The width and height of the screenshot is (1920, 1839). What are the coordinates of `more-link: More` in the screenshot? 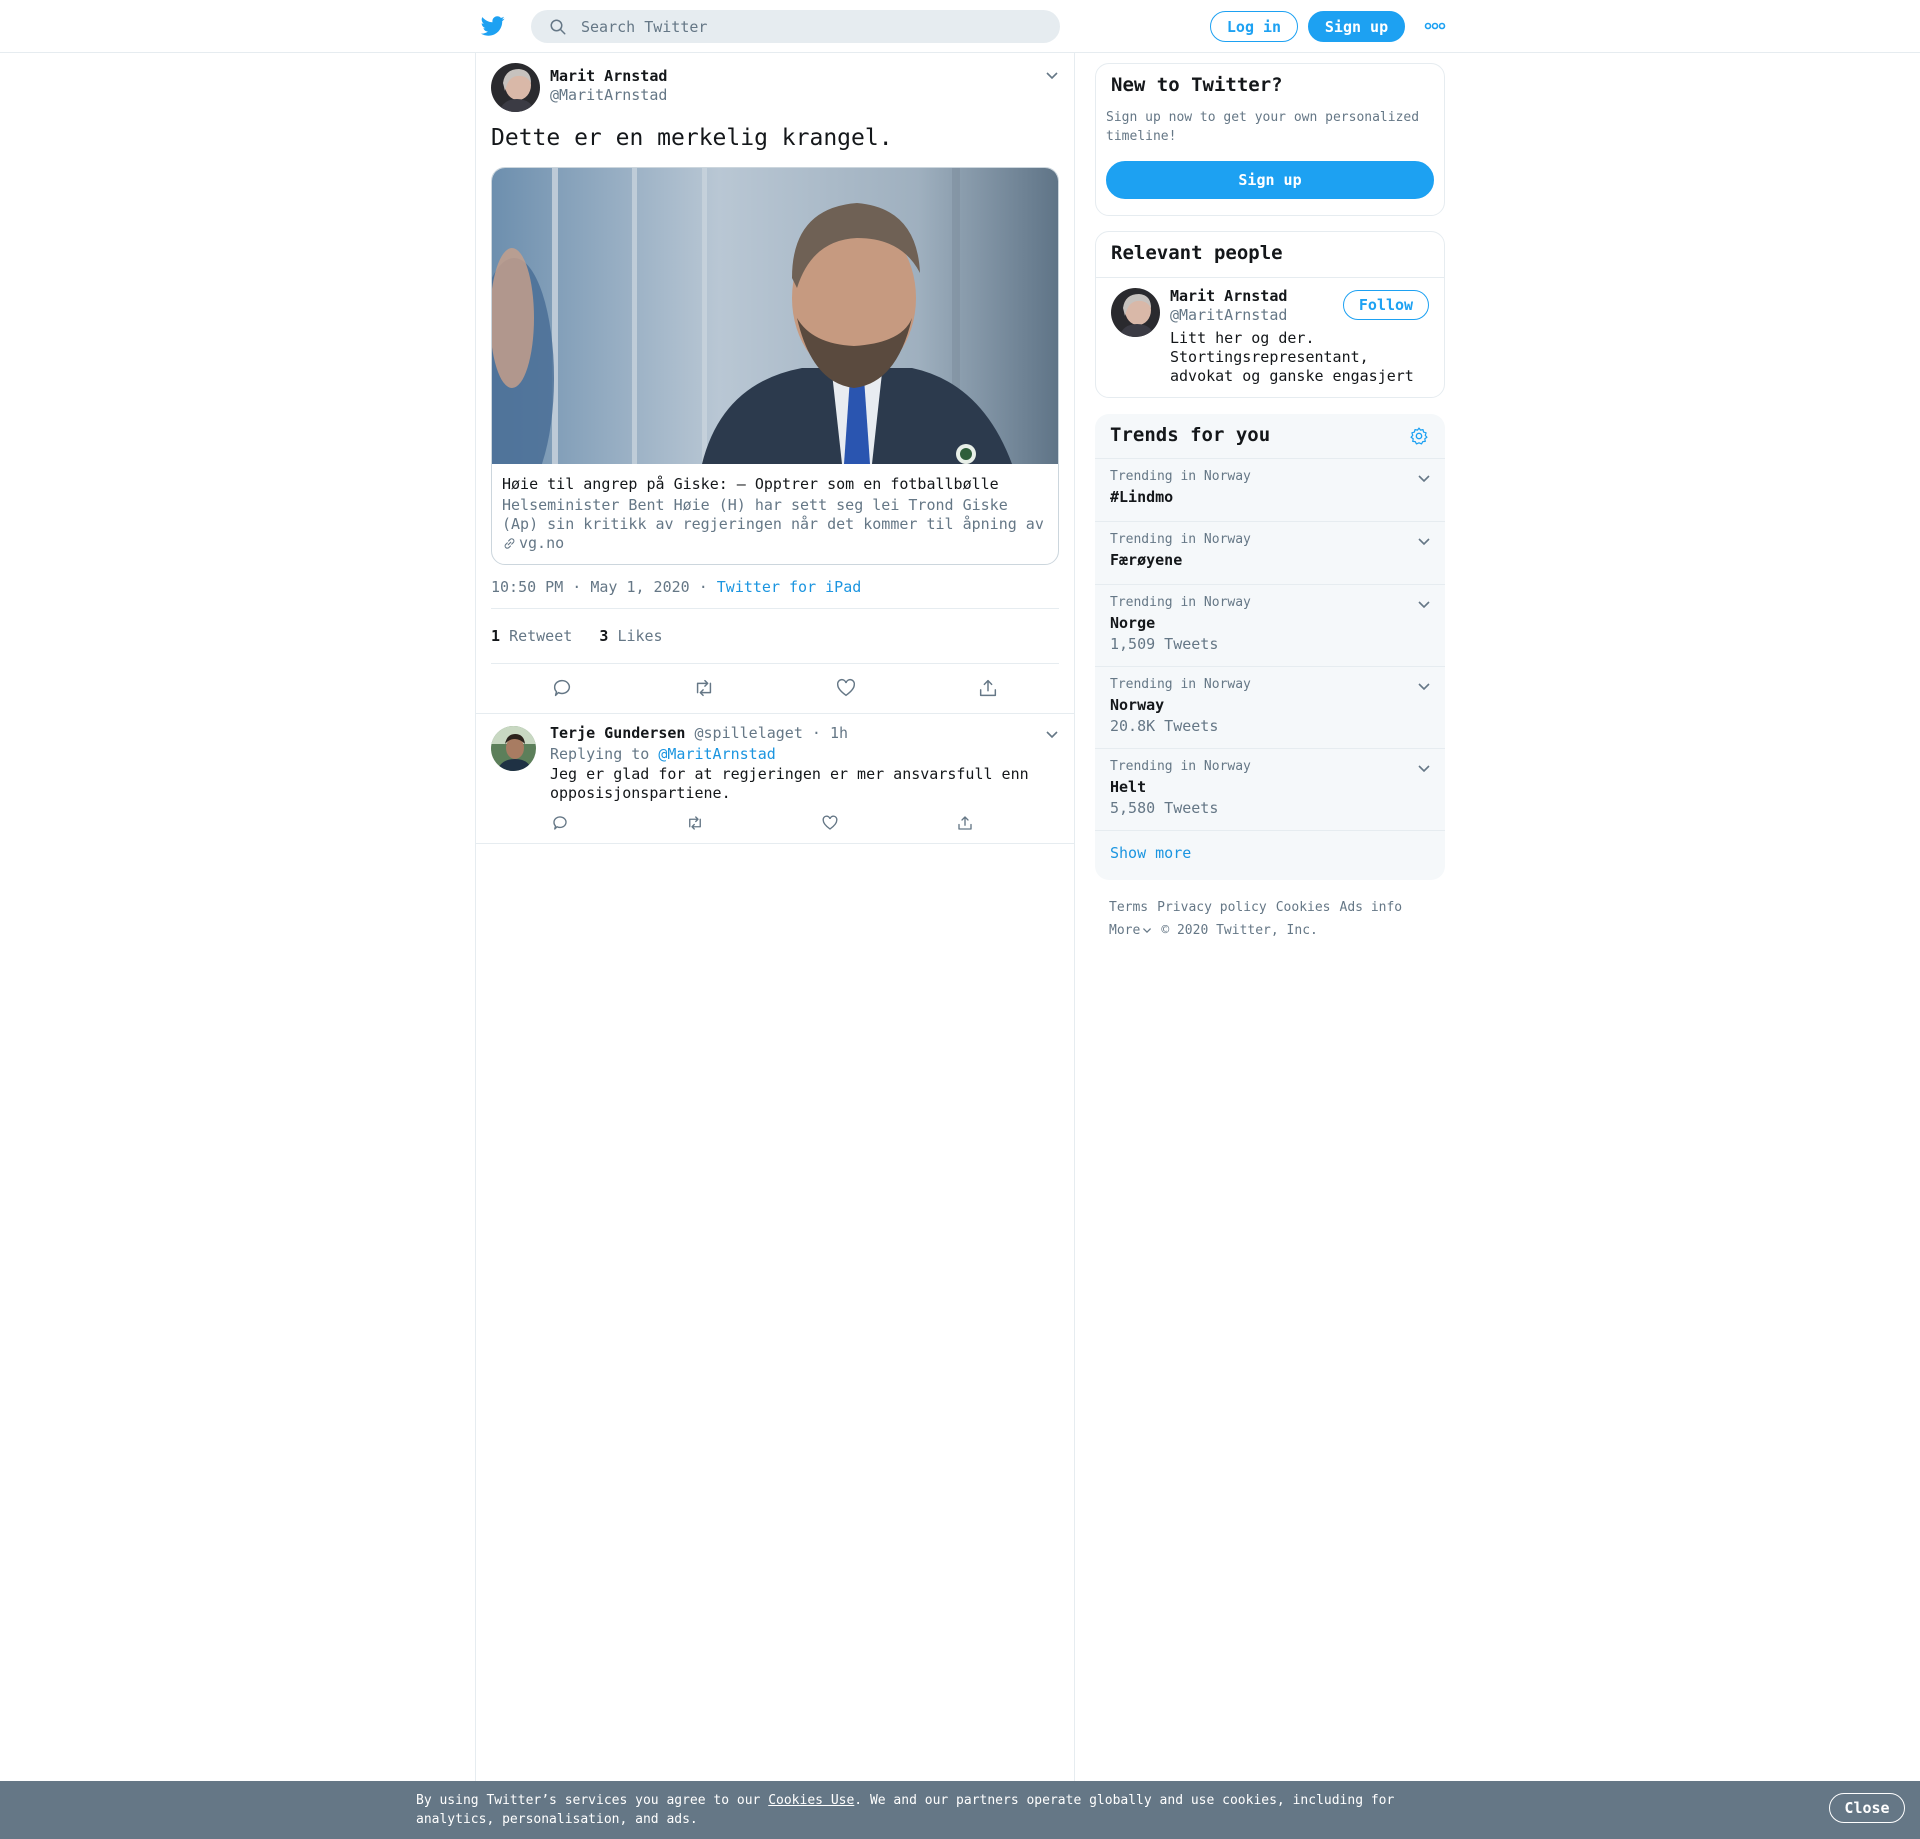 It's located at (1124, 930).